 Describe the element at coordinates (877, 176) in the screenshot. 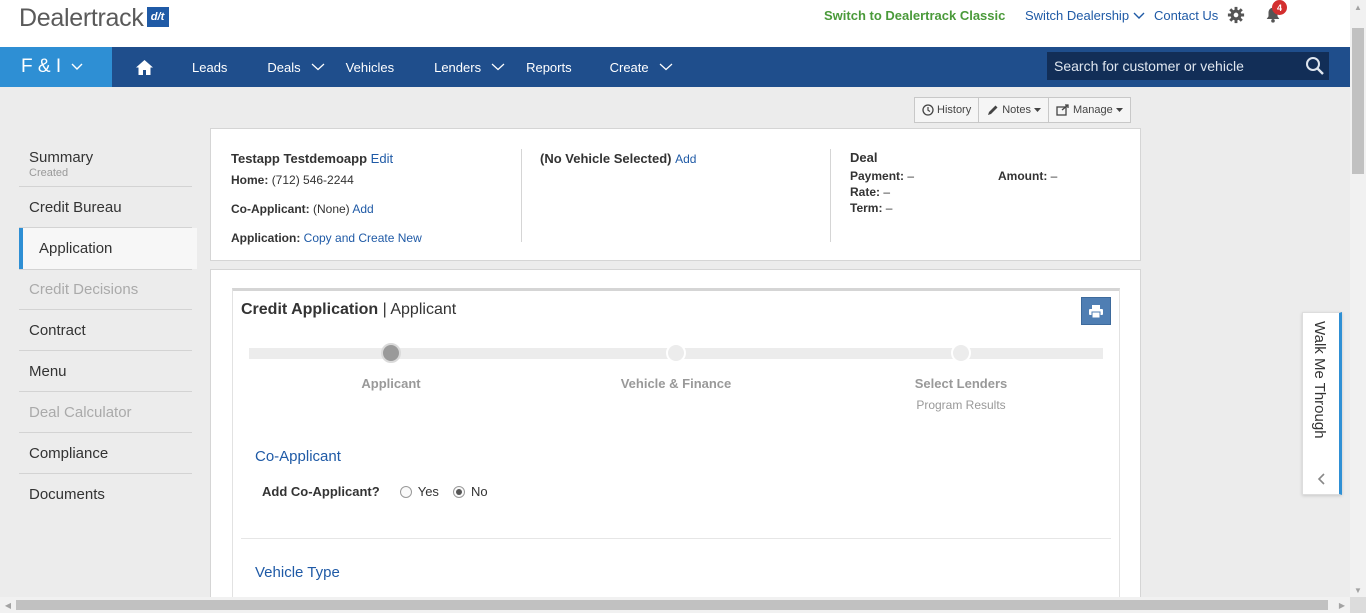

I see `payment-label: Payment:` at that location.